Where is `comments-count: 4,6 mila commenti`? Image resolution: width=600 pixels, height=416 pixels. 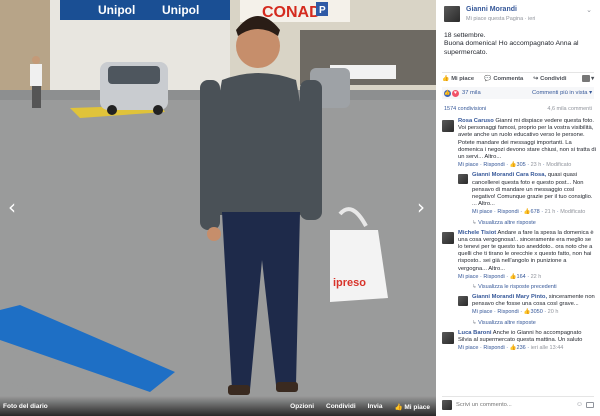 comments-count: 4,6 mila commenti is located at coordinates (569, 109).